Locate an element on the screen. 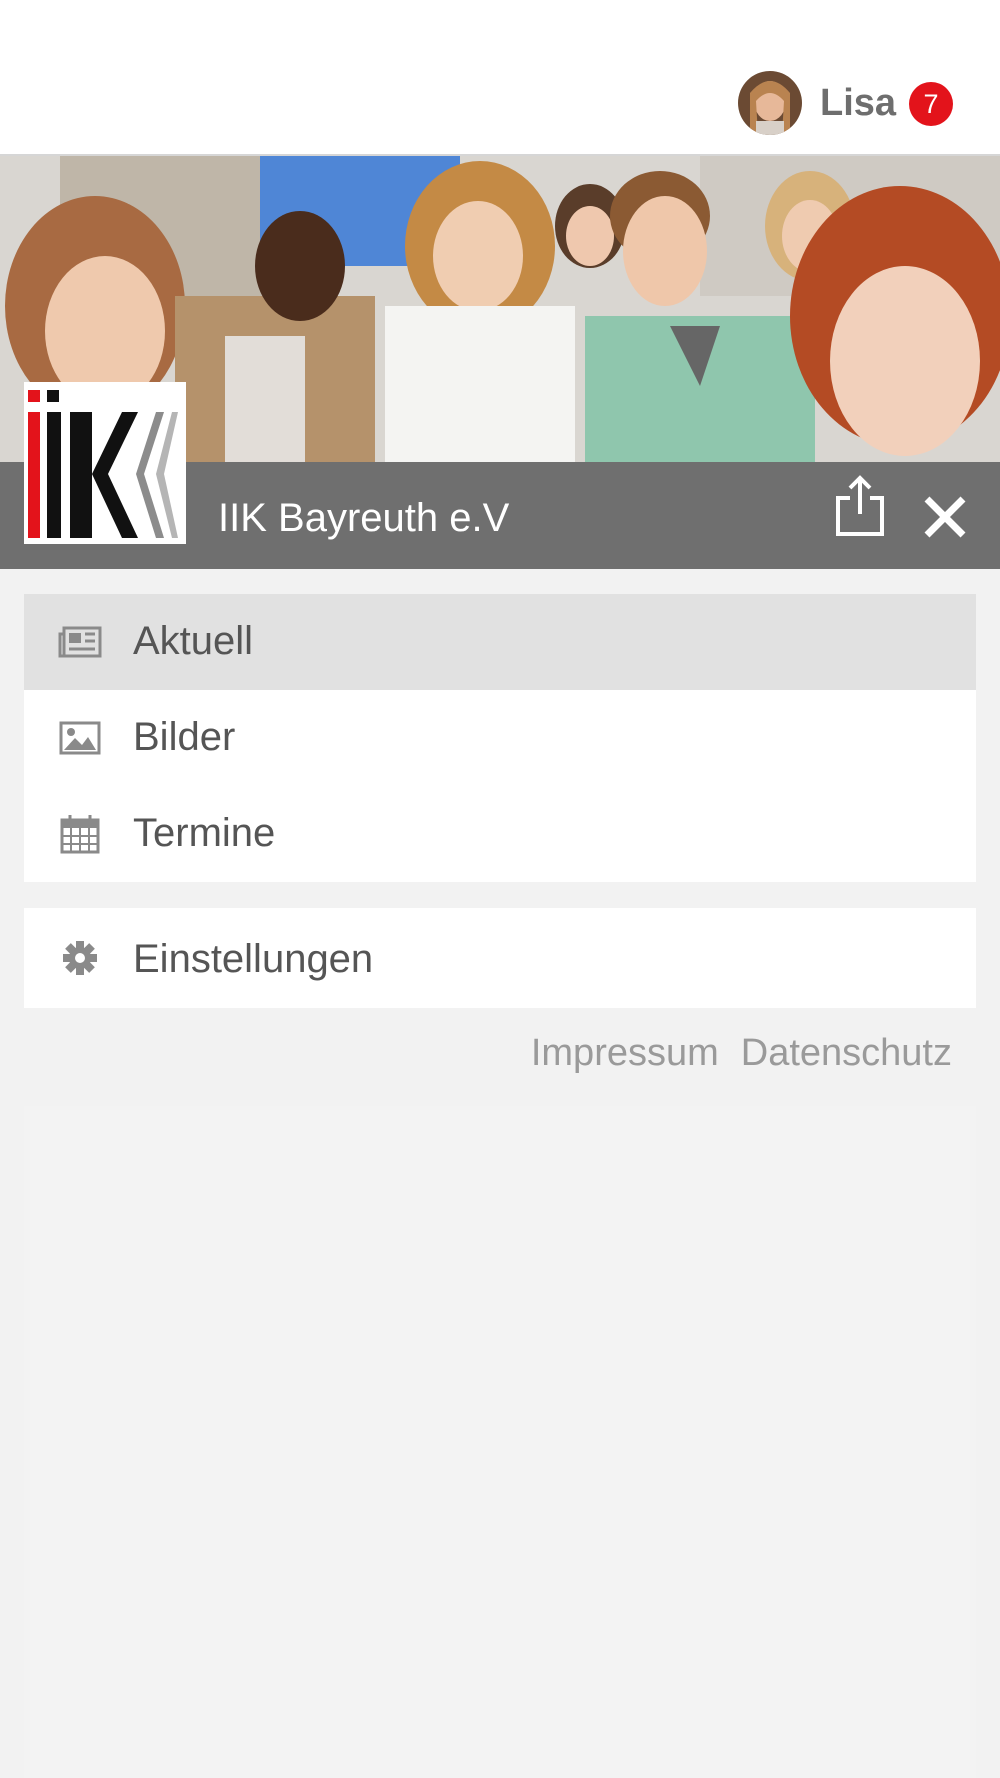 The width and height of the screenshot is (1000, 1778). top-bar: Lisa 7 is located at coordinates (500, 78).